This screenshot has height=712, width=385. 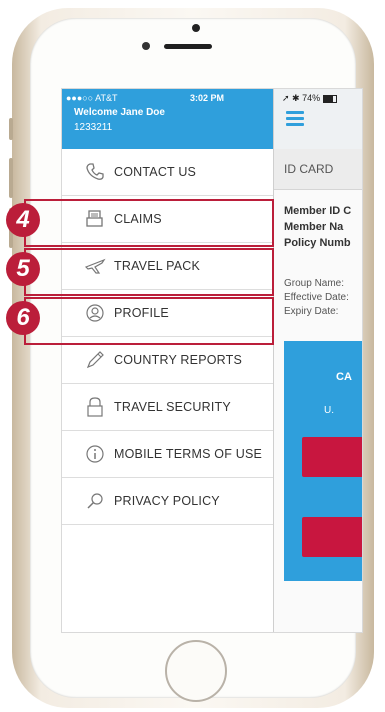 I want to click on battery-icon, so click(x=330, y=98).